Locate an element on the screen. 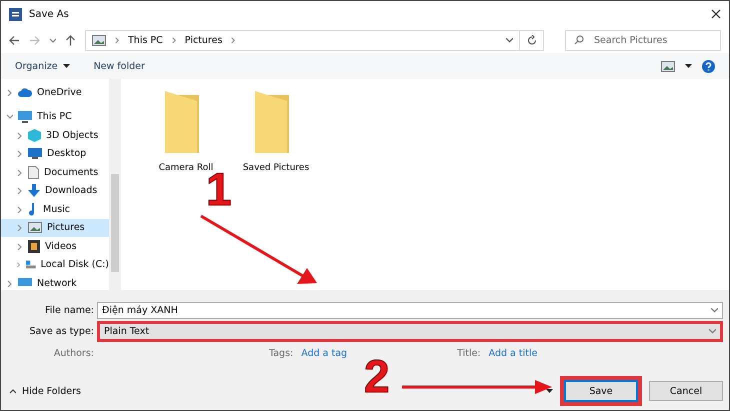 The height and width of the screenshot is (411, 730). field-label: Save as type: is located at coordinates (61, 331).